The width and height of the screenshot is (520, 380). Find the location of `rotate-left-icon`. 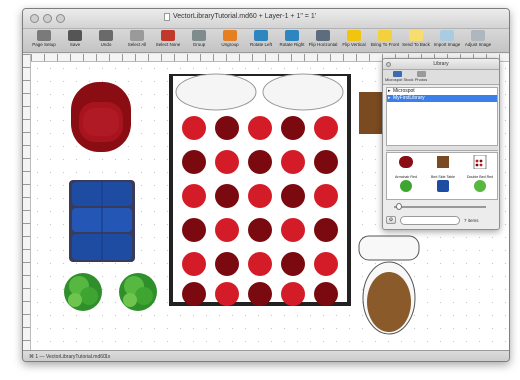

rotate-left-icon is located at coordinates (261, 35).